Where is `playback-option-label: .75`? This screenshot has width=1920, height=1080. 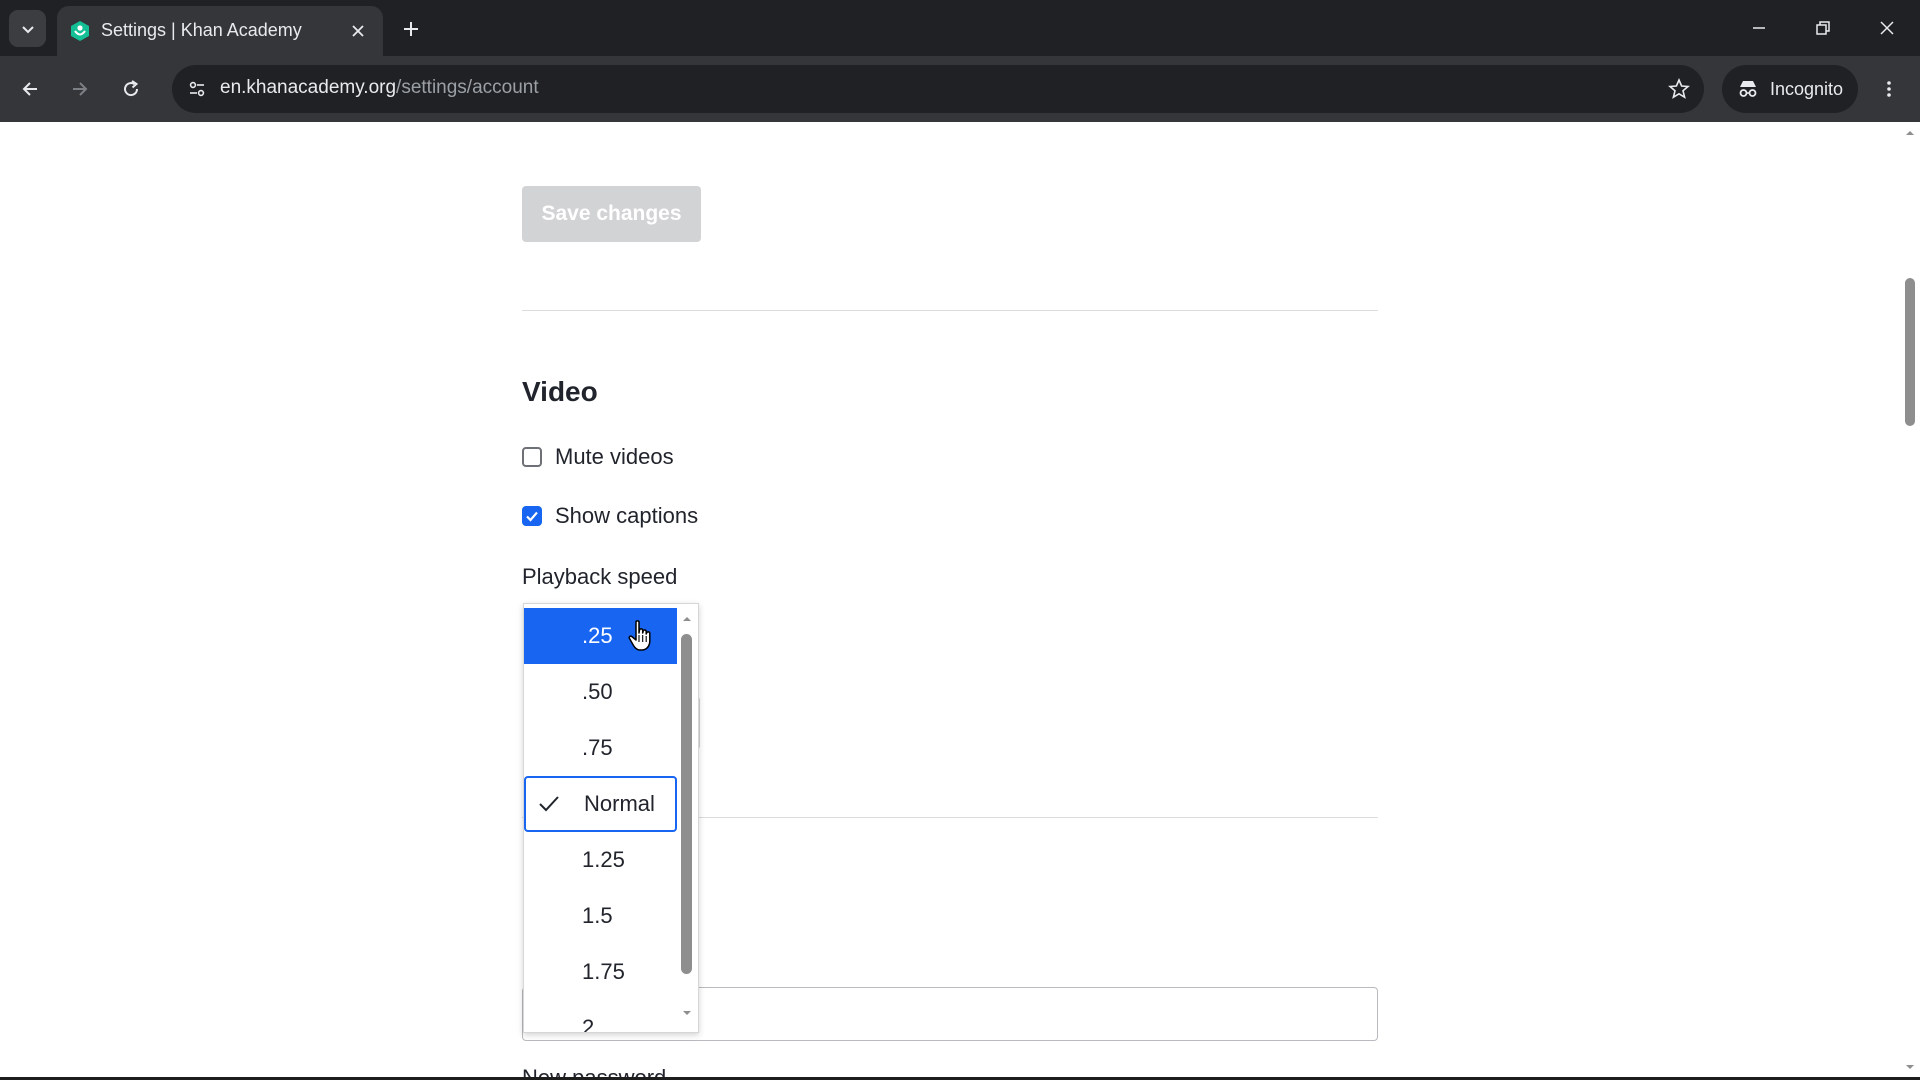 playback-option-label: .75 is located at coordinates (597, 747).